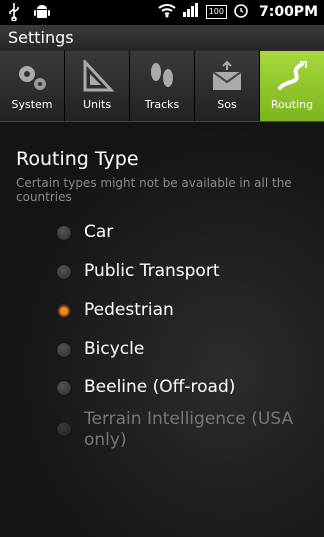  Describe the element at coordinates (227, 75) in the screenshot. I see `envelope-icon` at that location.